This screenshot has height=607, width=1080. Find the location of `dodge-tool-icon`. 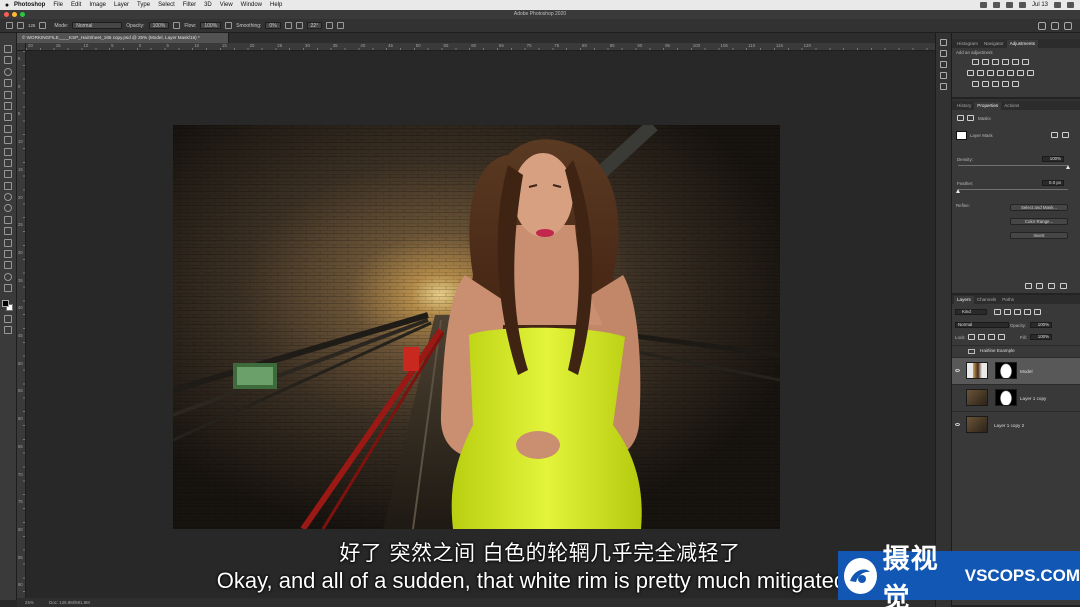

dodge-tool-icon is located at coordinates (8, 208).